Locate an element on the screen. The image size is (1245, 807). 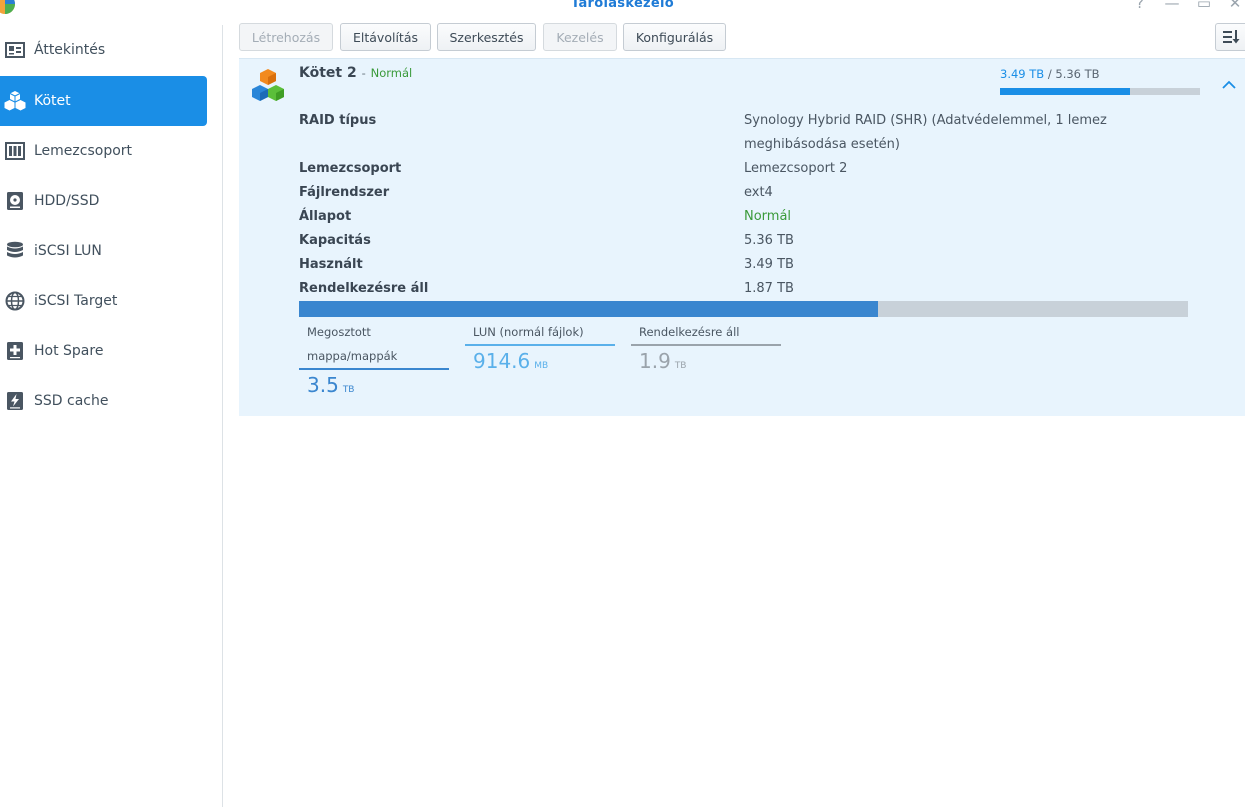
detail-label: RAID típus is located at coordinates (338, 120).